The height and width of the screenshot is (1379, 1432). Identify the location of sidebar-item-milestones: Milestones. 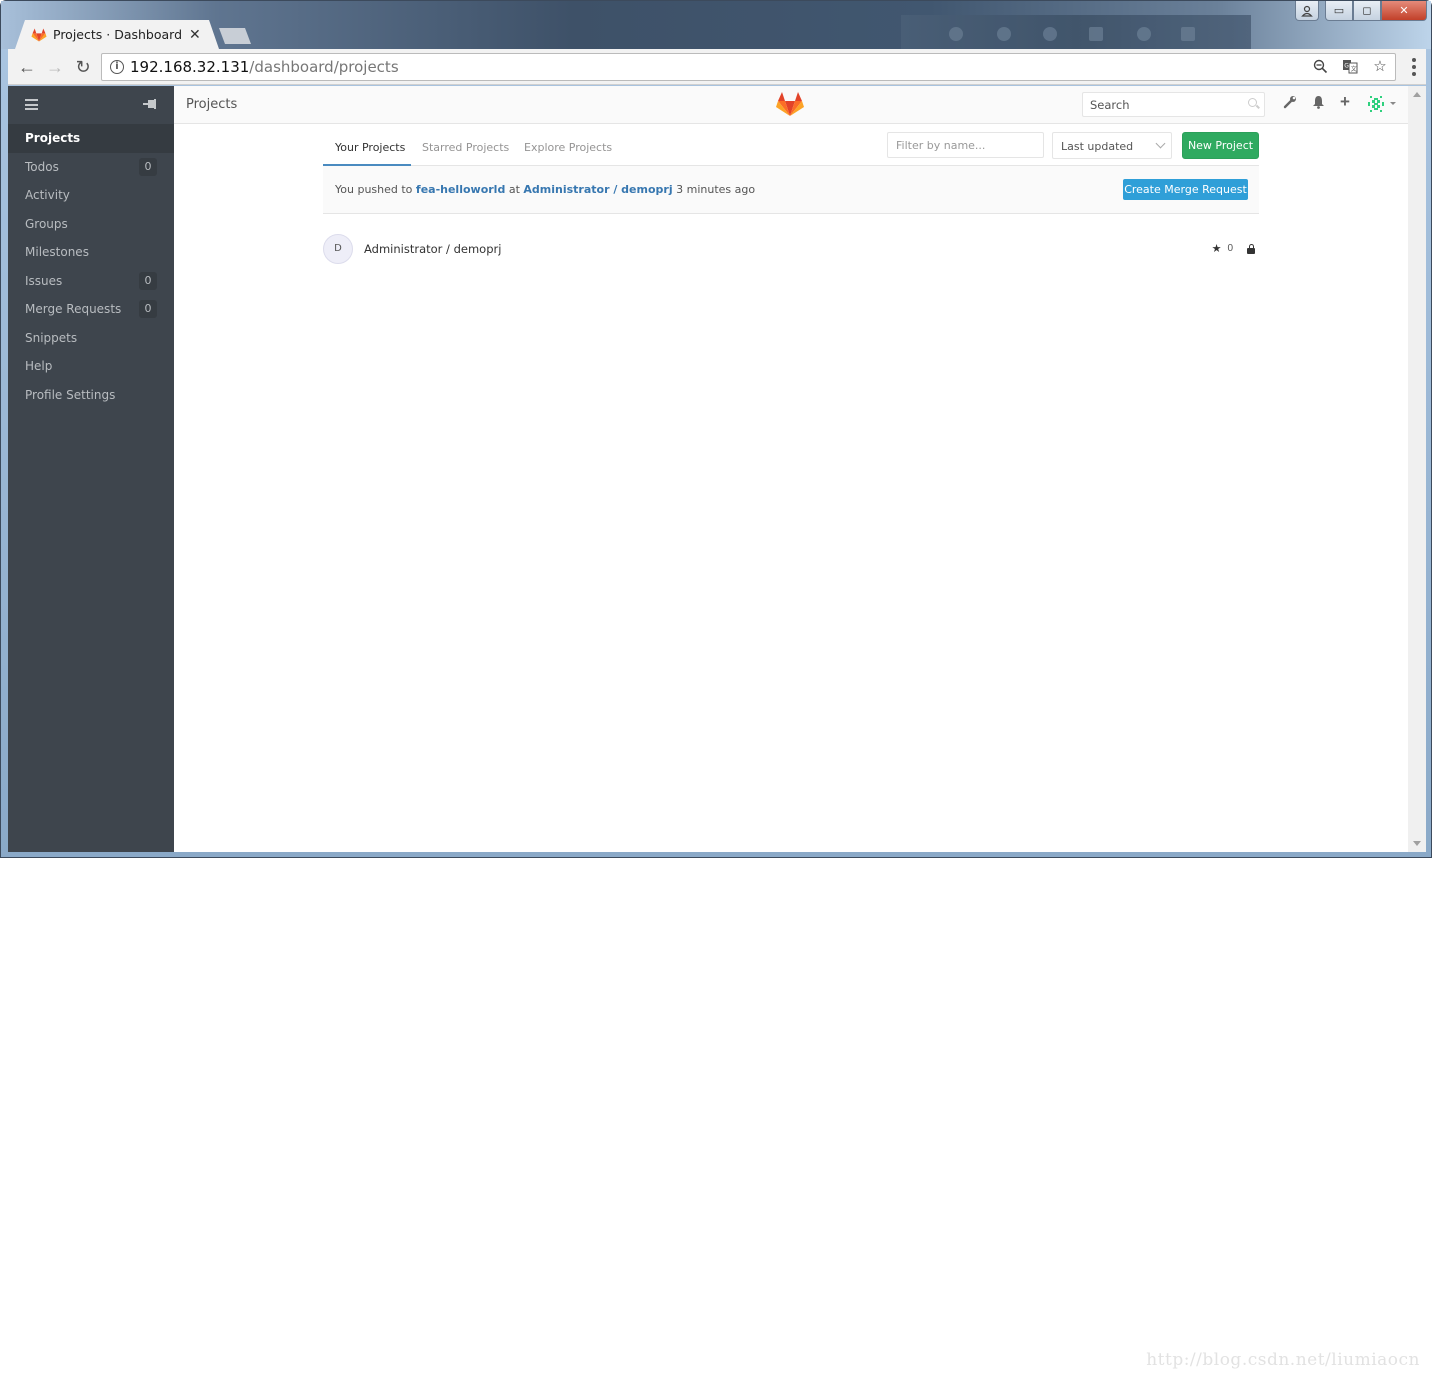
(91, 252).